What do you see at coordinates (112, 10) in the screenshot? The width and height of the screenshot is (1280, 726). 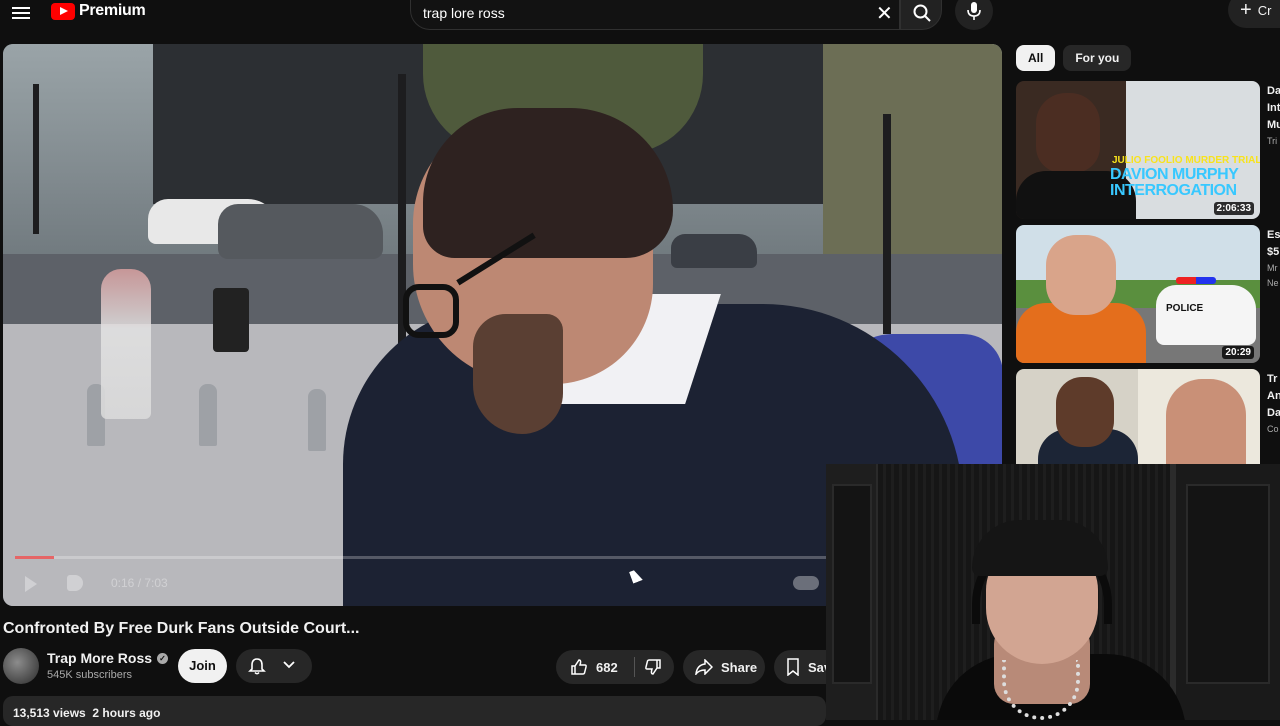 I see `logo-text: Premium` at bounding box center [112, 10].